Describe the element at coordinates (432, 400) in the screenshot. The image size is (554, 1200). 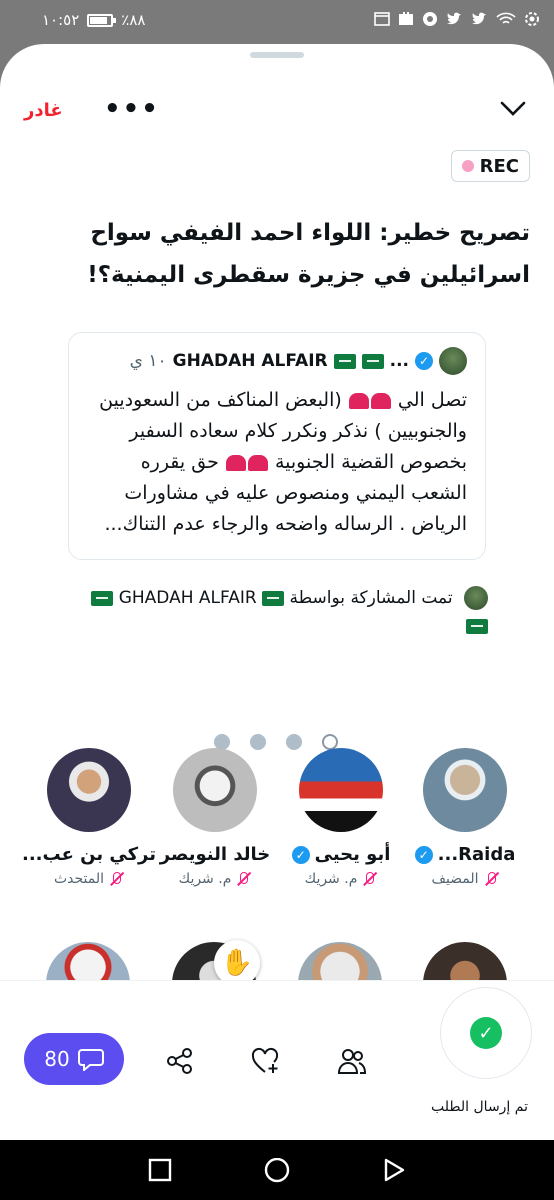
I see `tweet-text-part-1: تصل الي` at that location.